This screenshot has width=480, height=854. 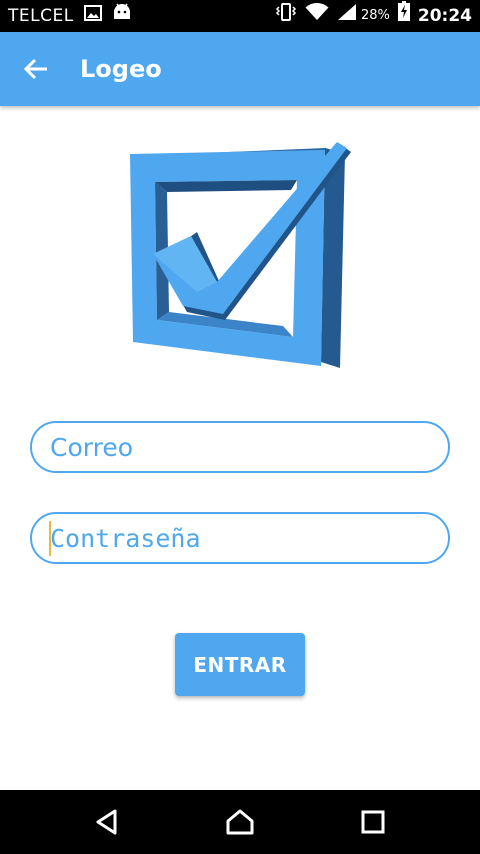 I want to click on wifi-icon, so click(x=317, y=16).